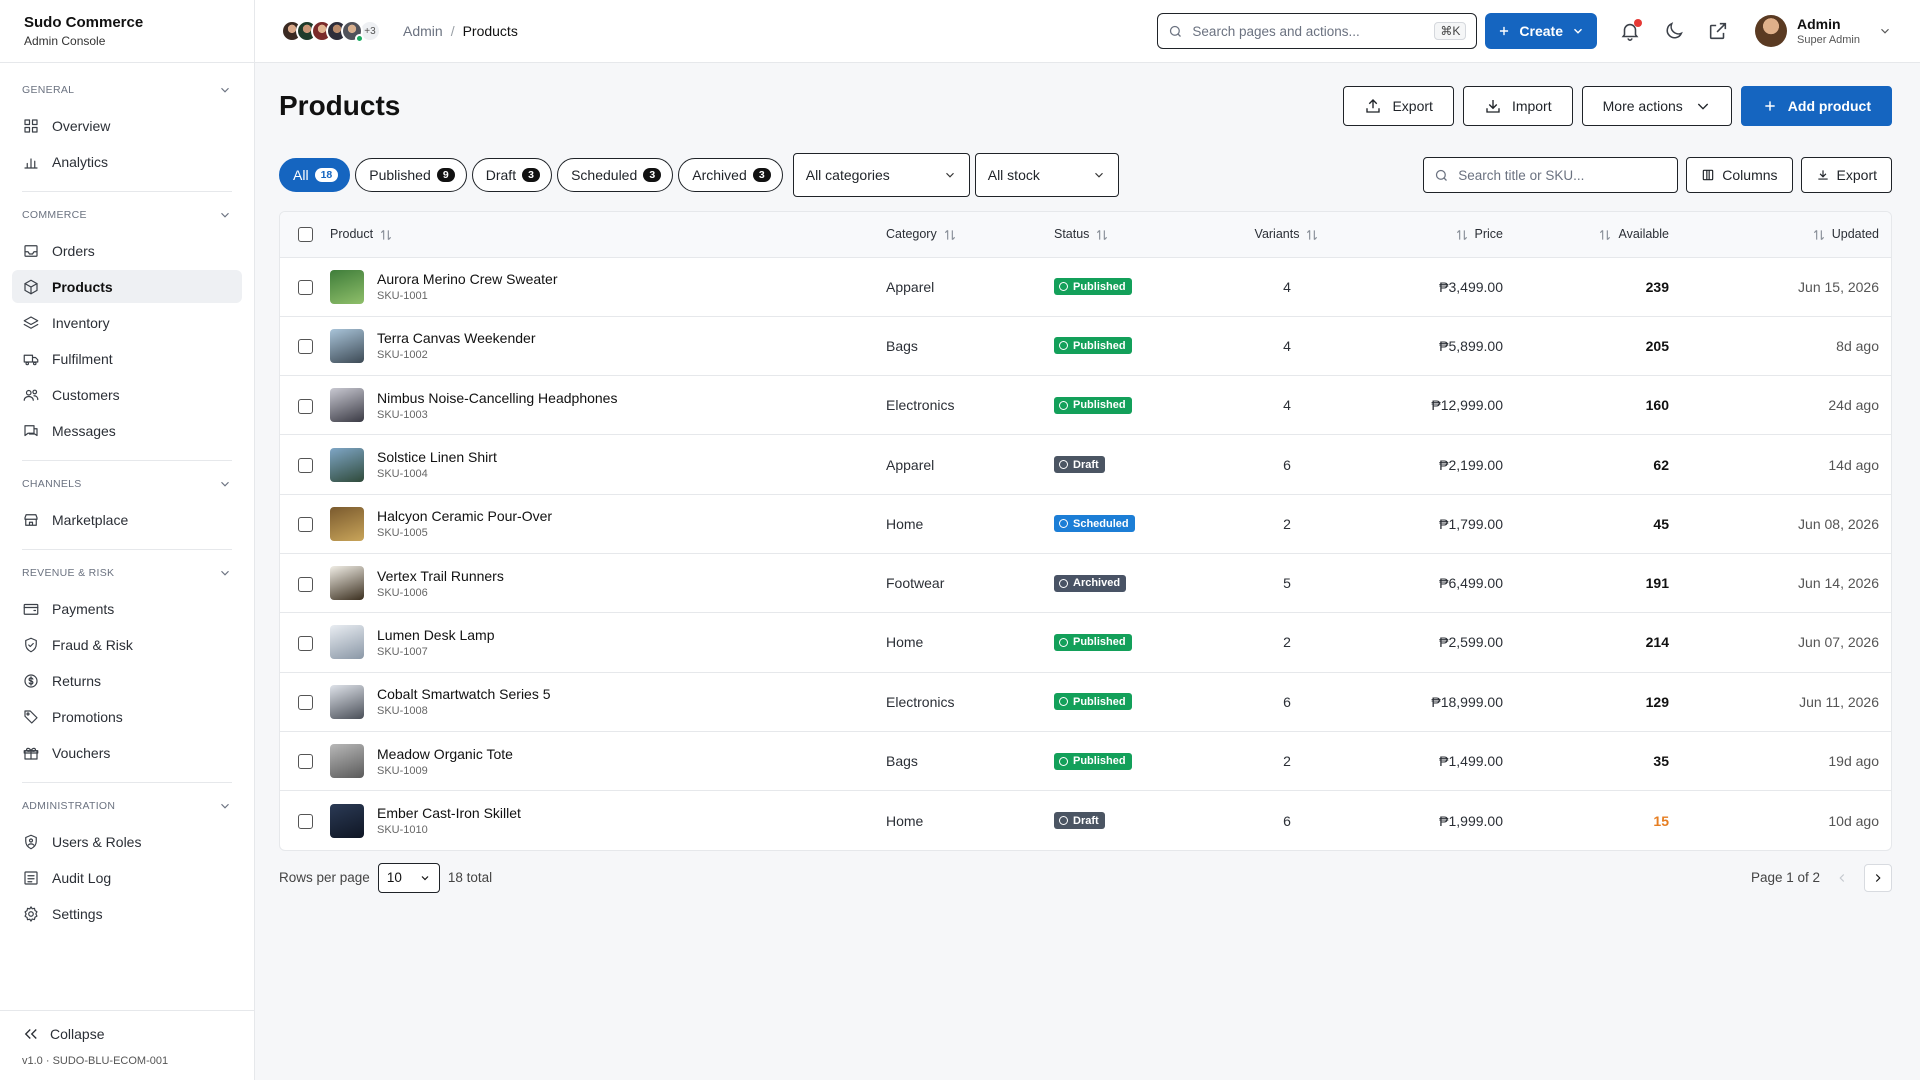 The image size is (1920, 1080). Describe the element at coordinates (127, 608) in the screenshot. I see `sidebar-item-payments: Payments` at that location.